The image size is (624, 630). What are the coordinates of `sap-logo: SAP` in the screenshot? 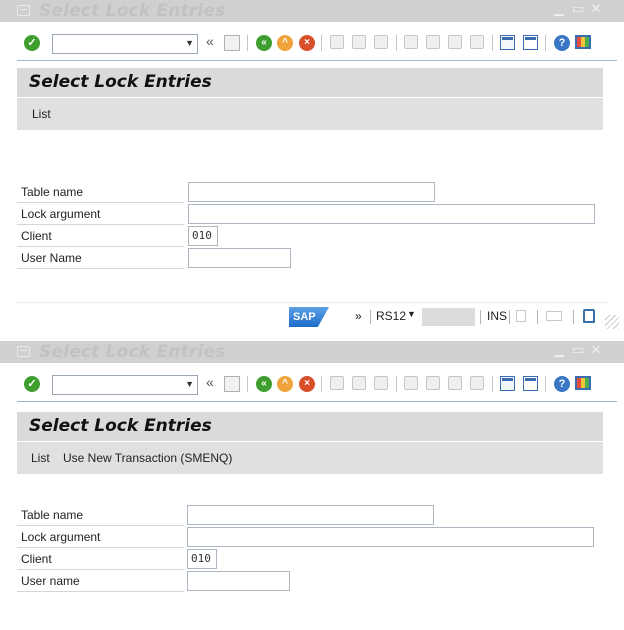 It's located at (309, 317).